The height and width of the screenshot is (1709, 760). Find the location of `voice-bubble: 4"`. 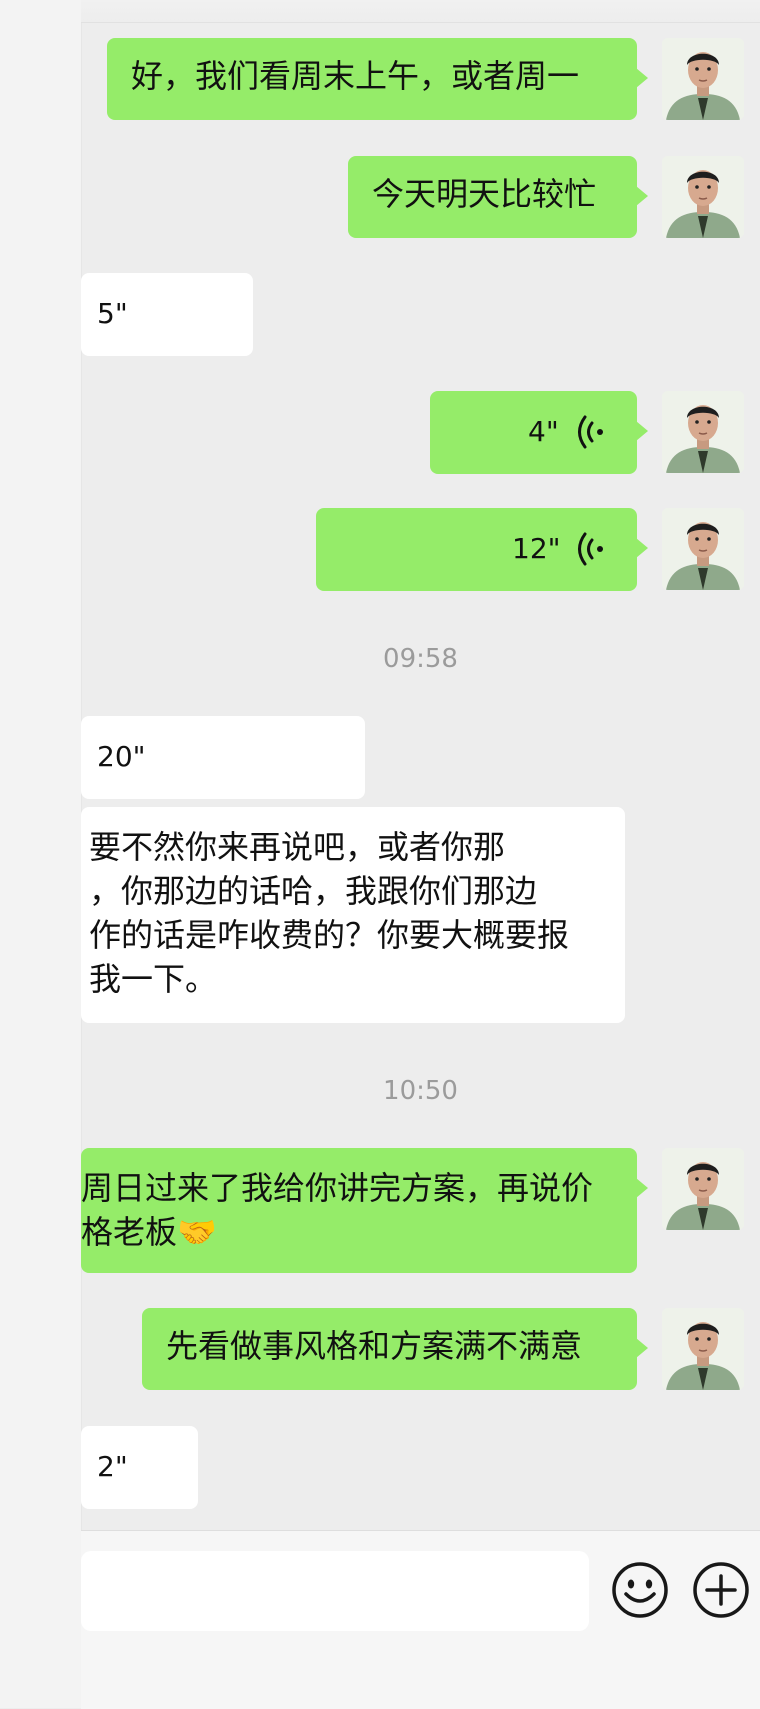

voice-bubble: 4" is located at coordinates (539, 432).